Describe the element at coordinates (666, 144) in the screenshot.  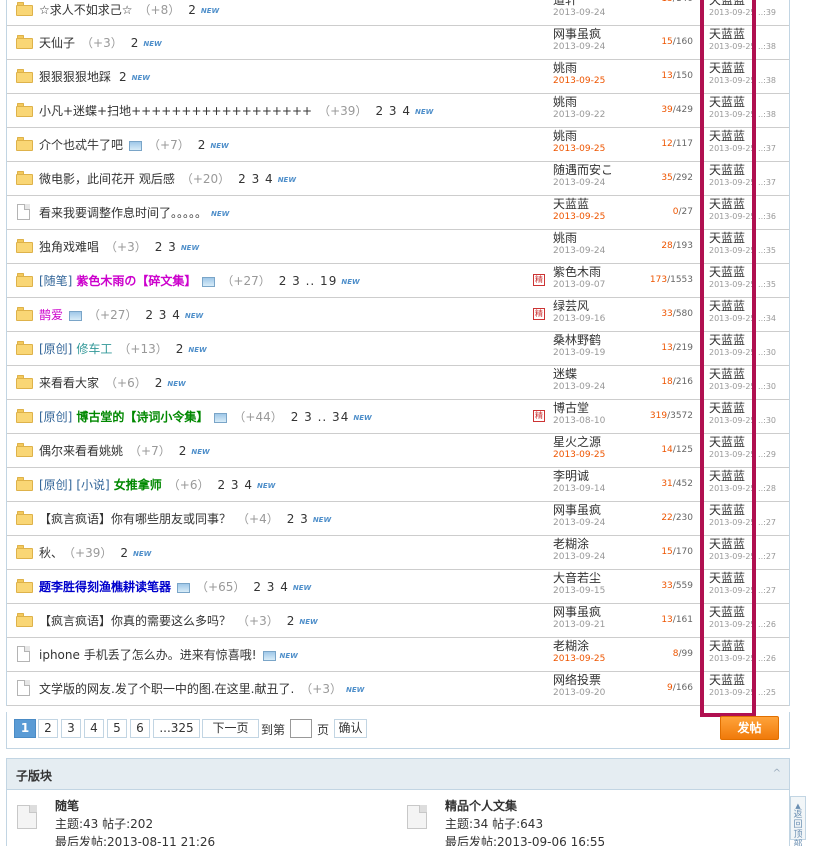
I see `reply-count: 12` at that location.